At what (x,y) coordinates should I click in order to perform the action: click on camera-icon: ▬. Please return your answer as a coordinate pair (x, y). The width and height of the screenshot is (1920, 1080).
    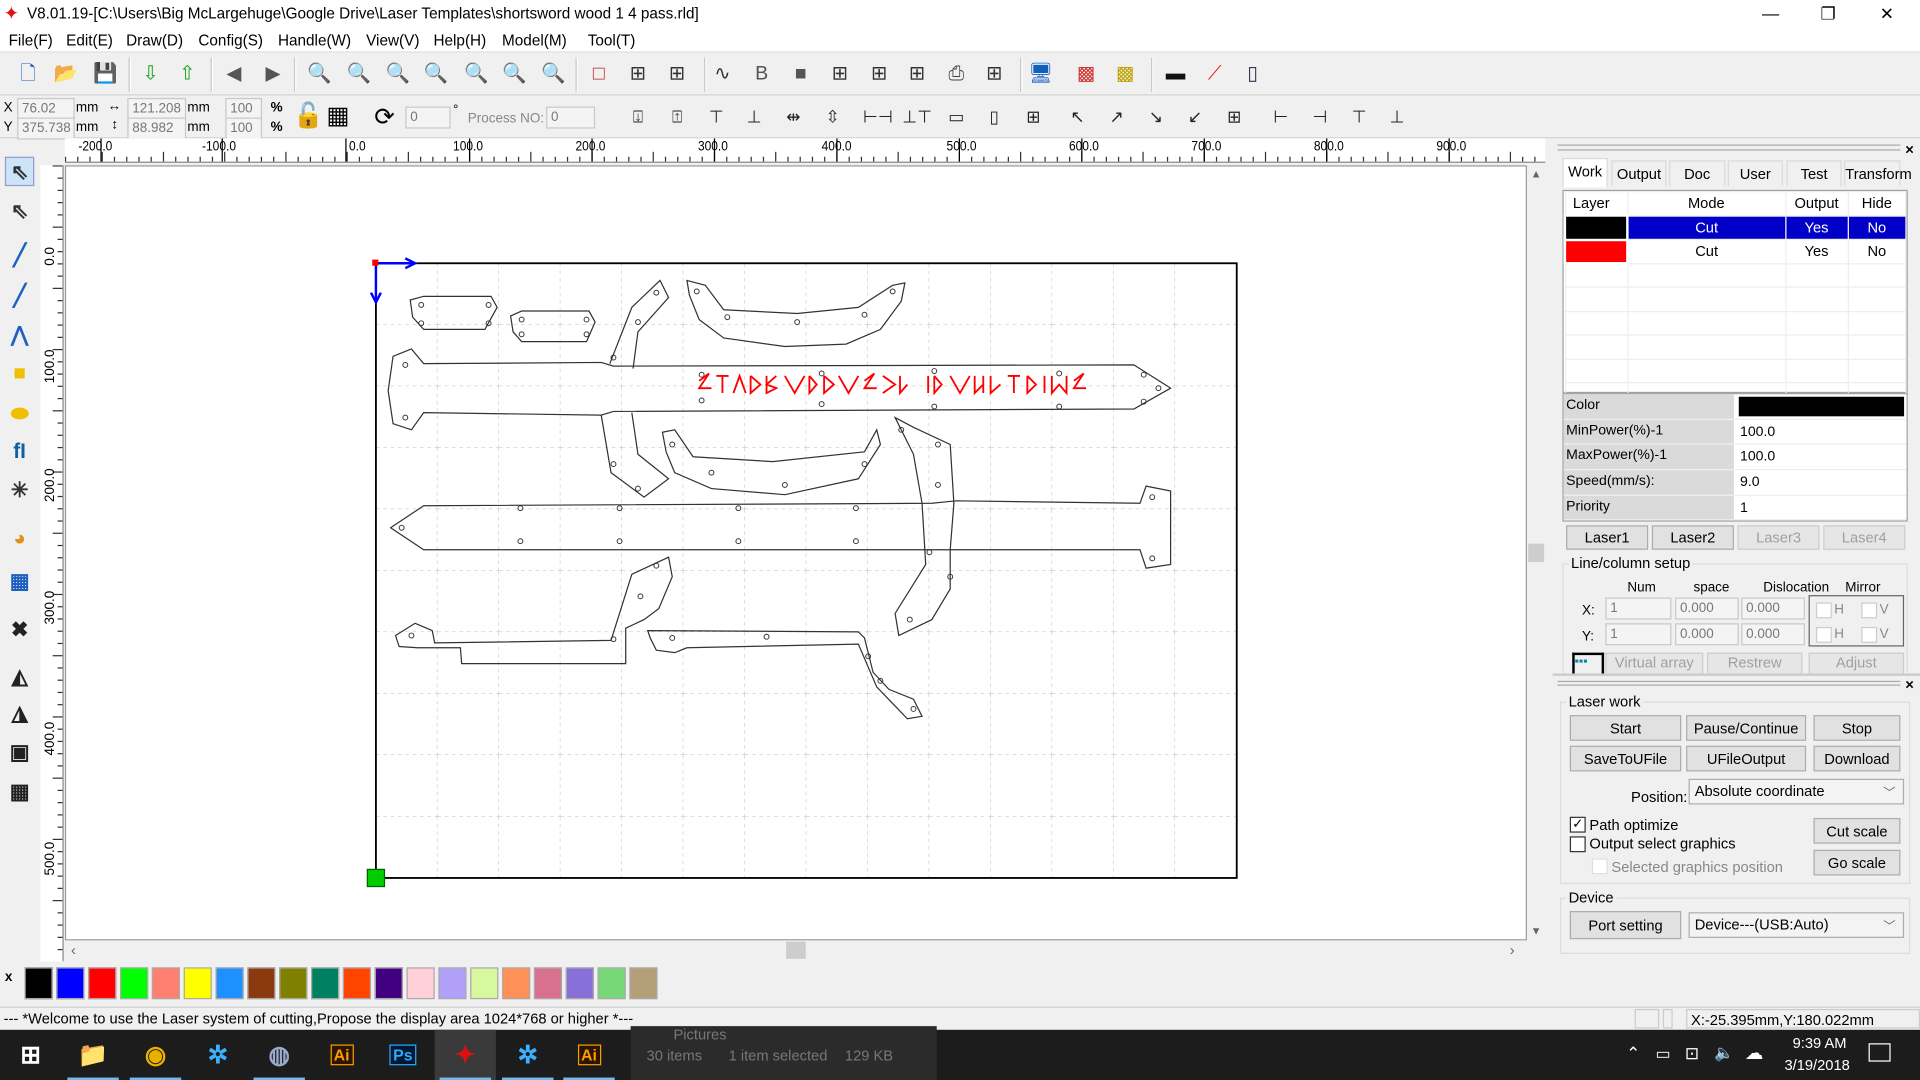
    Looking at the image, I should click on (1175, 74).